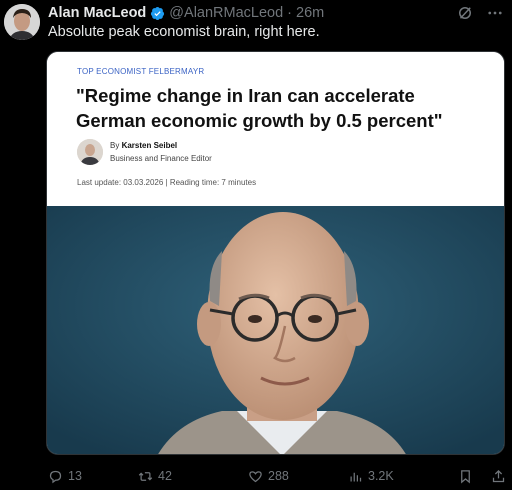 This screenshot has width=512, height=490. I want to click on verified-badge-icon, so click(158, 13).